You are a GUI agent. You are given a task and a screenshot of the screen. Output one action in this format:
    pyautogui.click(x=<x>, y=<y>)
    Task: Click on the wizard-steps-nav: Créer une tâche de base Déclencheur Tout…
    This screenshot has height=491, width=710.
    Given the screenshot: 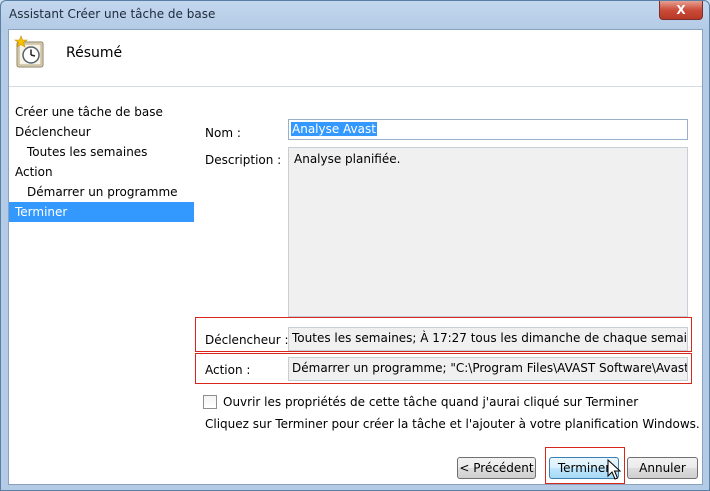 What is the action you would take?
    pyautogui.click(x=101, y=162)
    